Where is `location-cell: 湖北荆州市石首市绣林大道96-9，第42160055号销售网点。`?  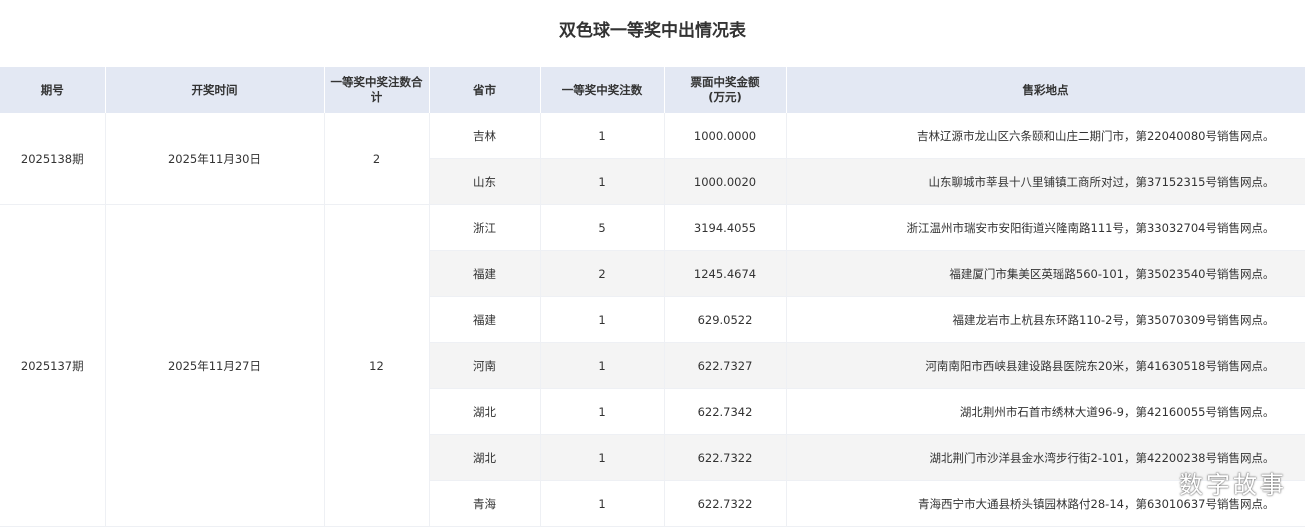
location-cell: 湖北荆州市石首市绣林大道96-9，第42160055号销售网点。 is located at coordinates (1045, 411).